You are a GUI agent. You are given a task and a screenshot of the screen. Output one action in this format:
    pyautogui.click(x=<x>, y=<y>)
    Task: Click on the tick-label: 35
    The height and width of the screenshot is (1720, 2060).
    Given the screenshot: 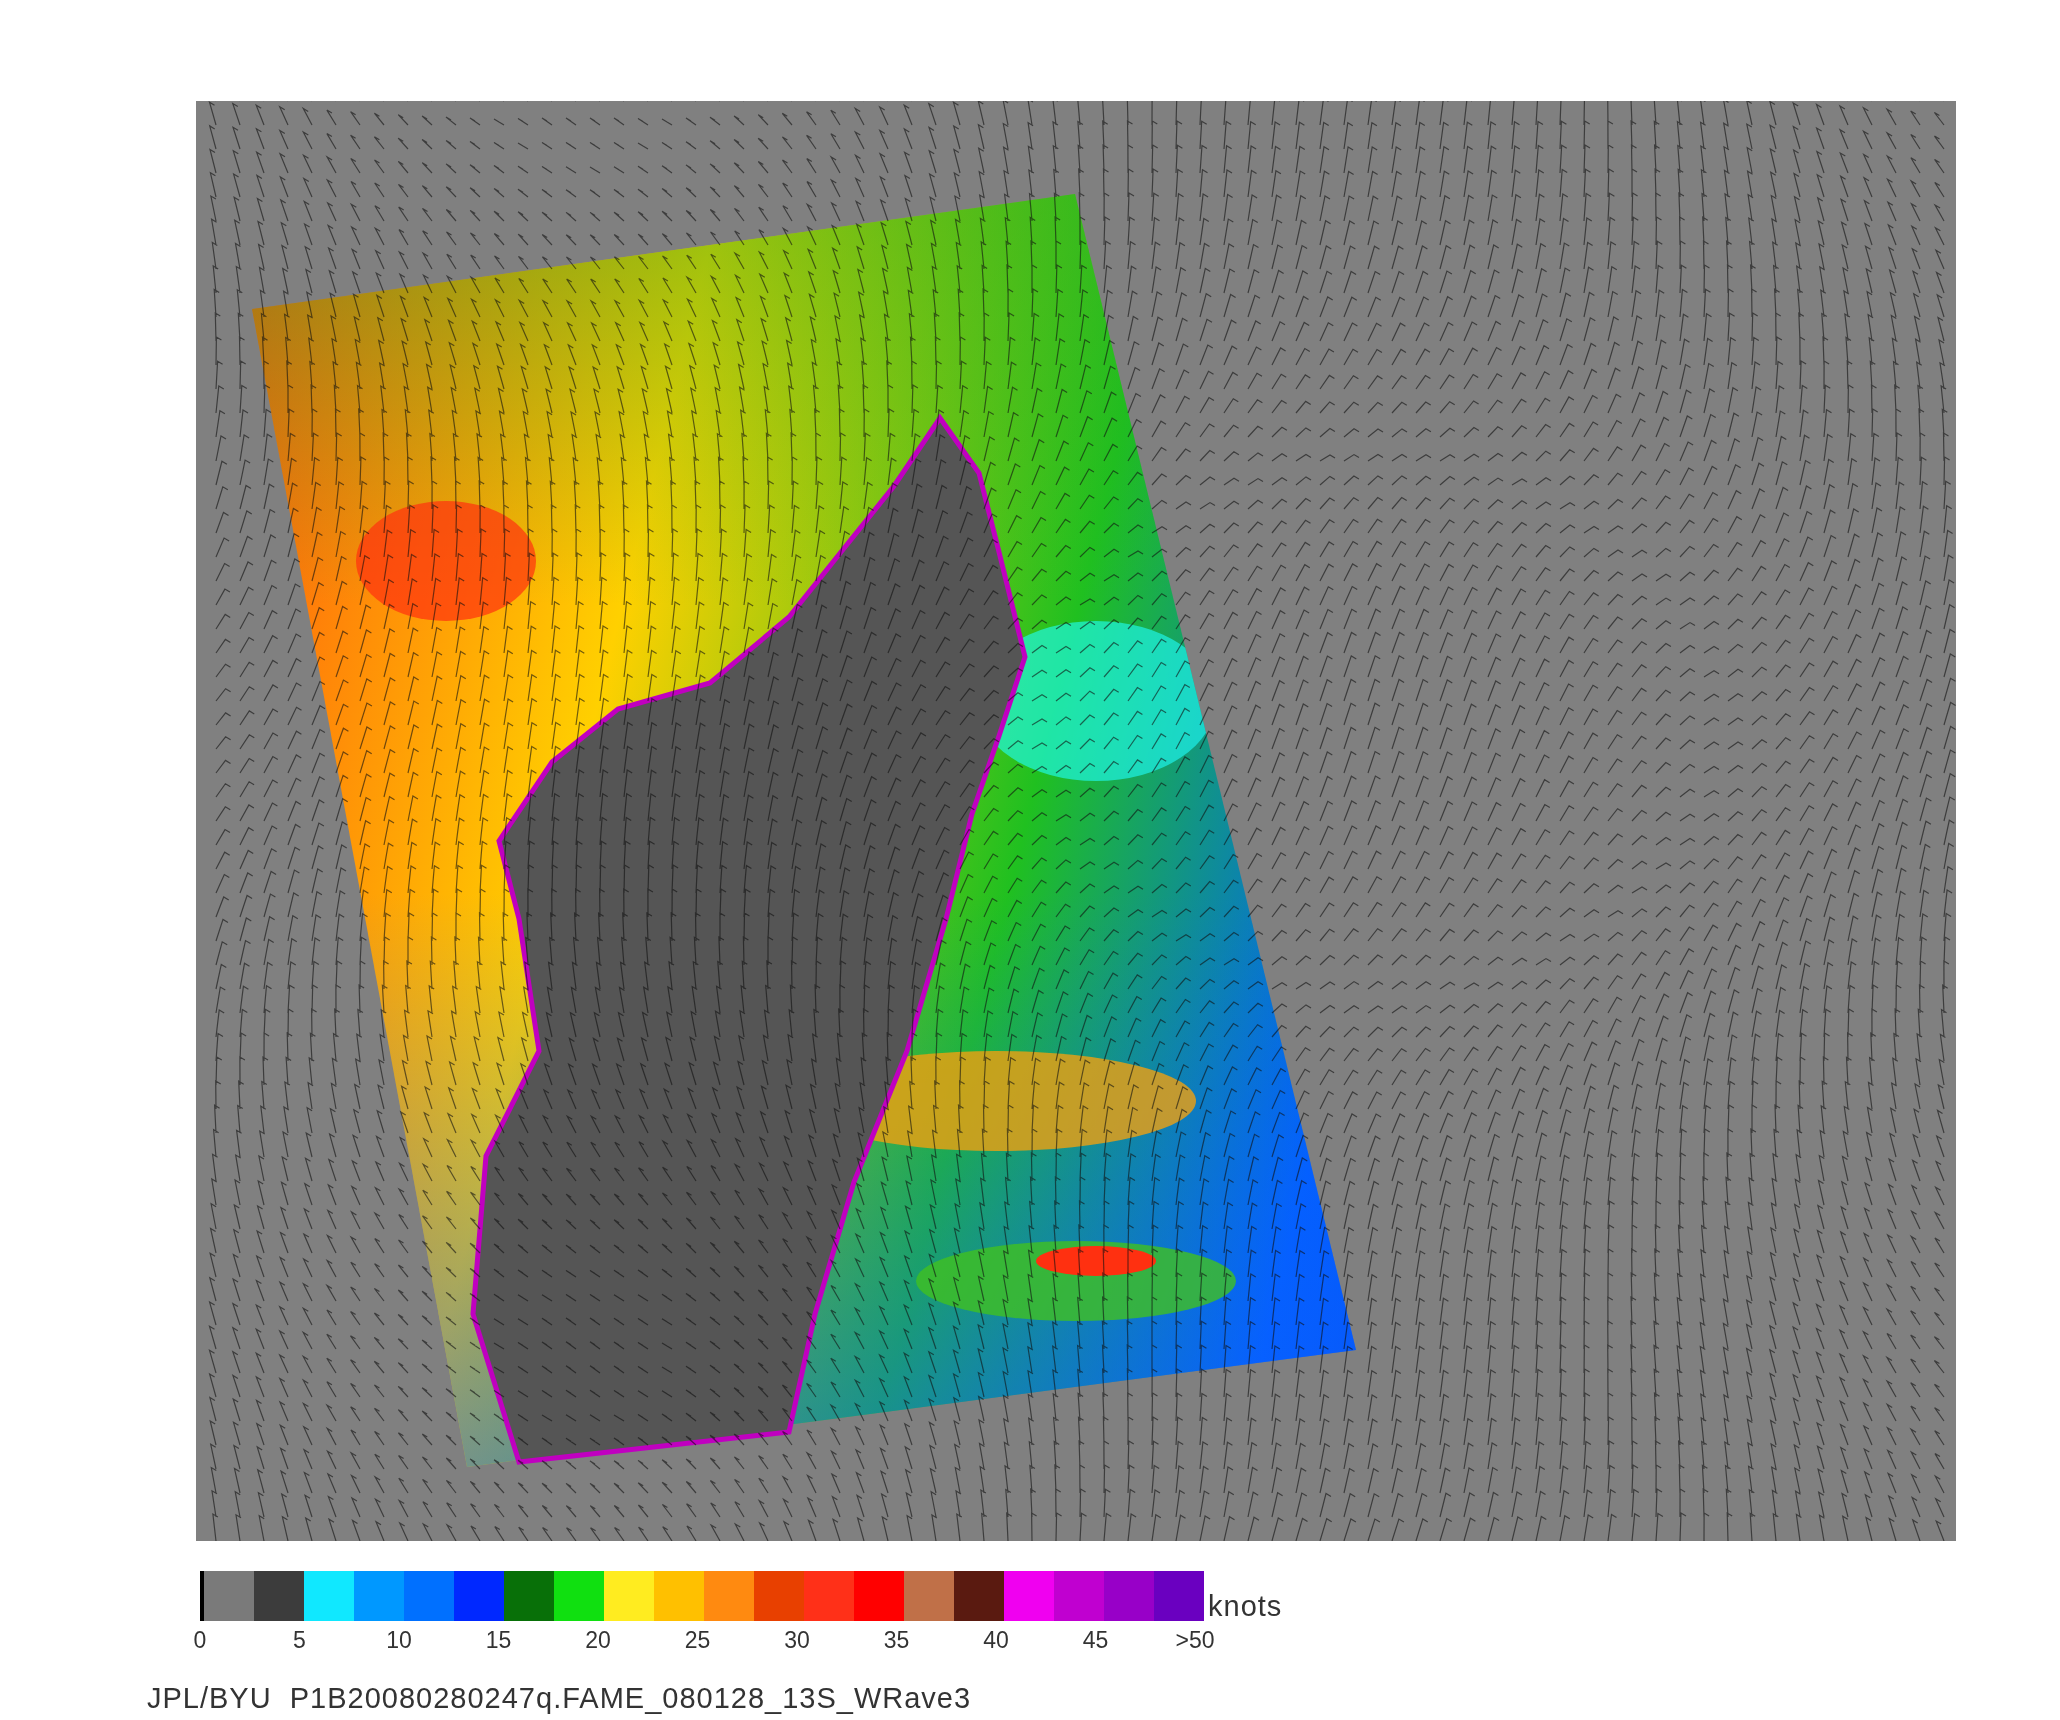 What is the action you would take?
    pyautogui.click(x=896, y=1640)
    